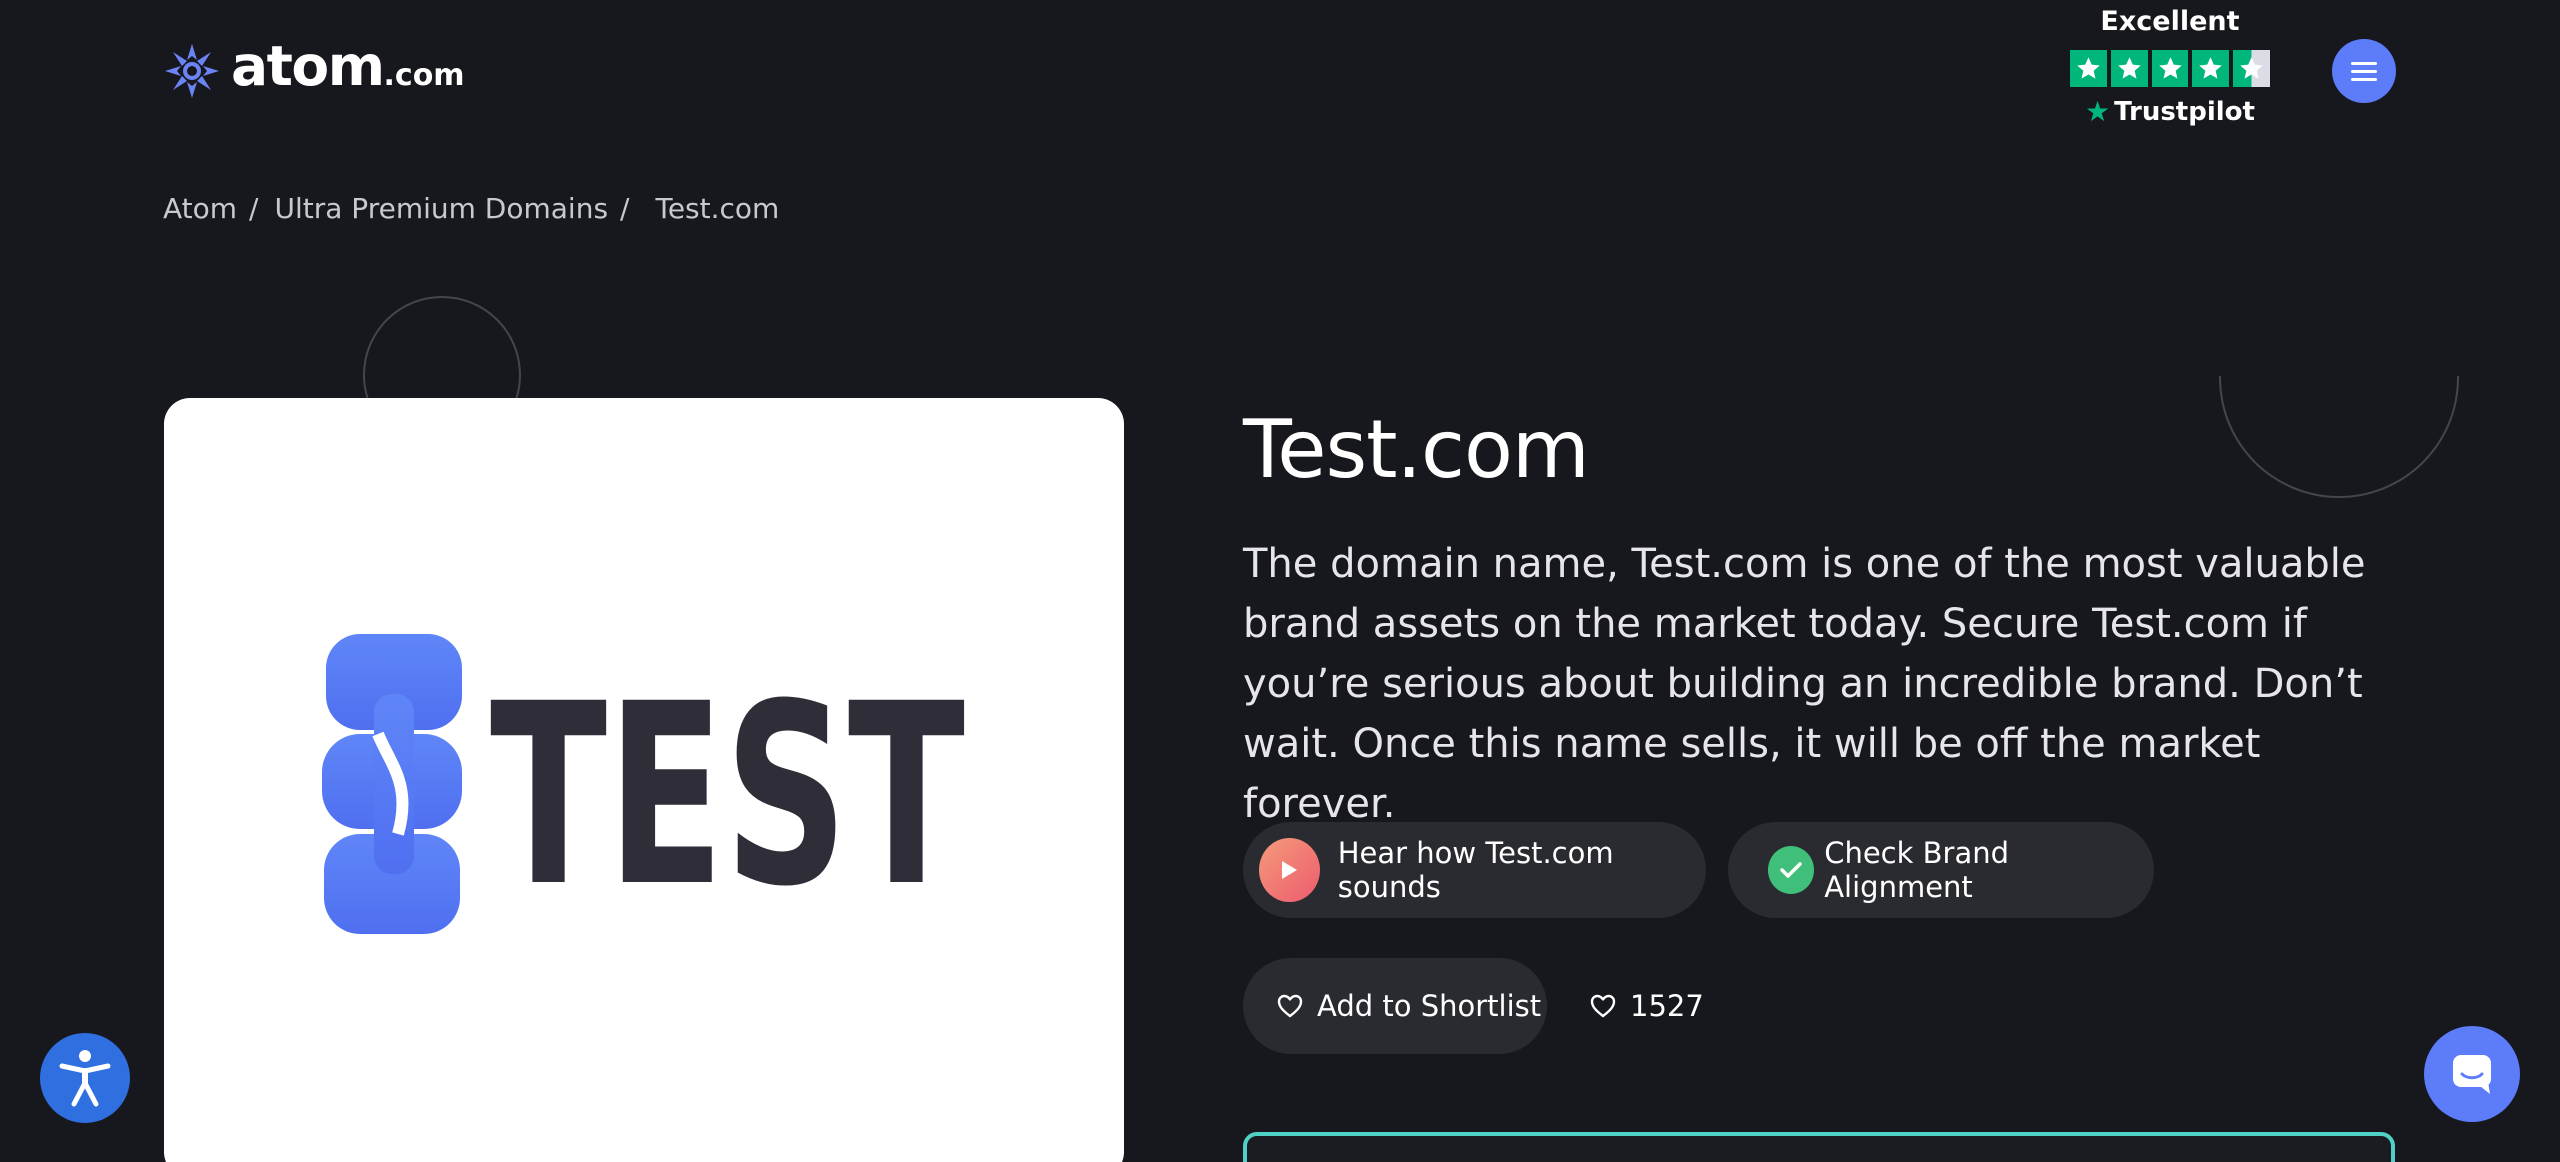  Describe the element at coordinates (2098, 111) in the screenshot. I see `trustpilot-star-icon: ★` at that location.